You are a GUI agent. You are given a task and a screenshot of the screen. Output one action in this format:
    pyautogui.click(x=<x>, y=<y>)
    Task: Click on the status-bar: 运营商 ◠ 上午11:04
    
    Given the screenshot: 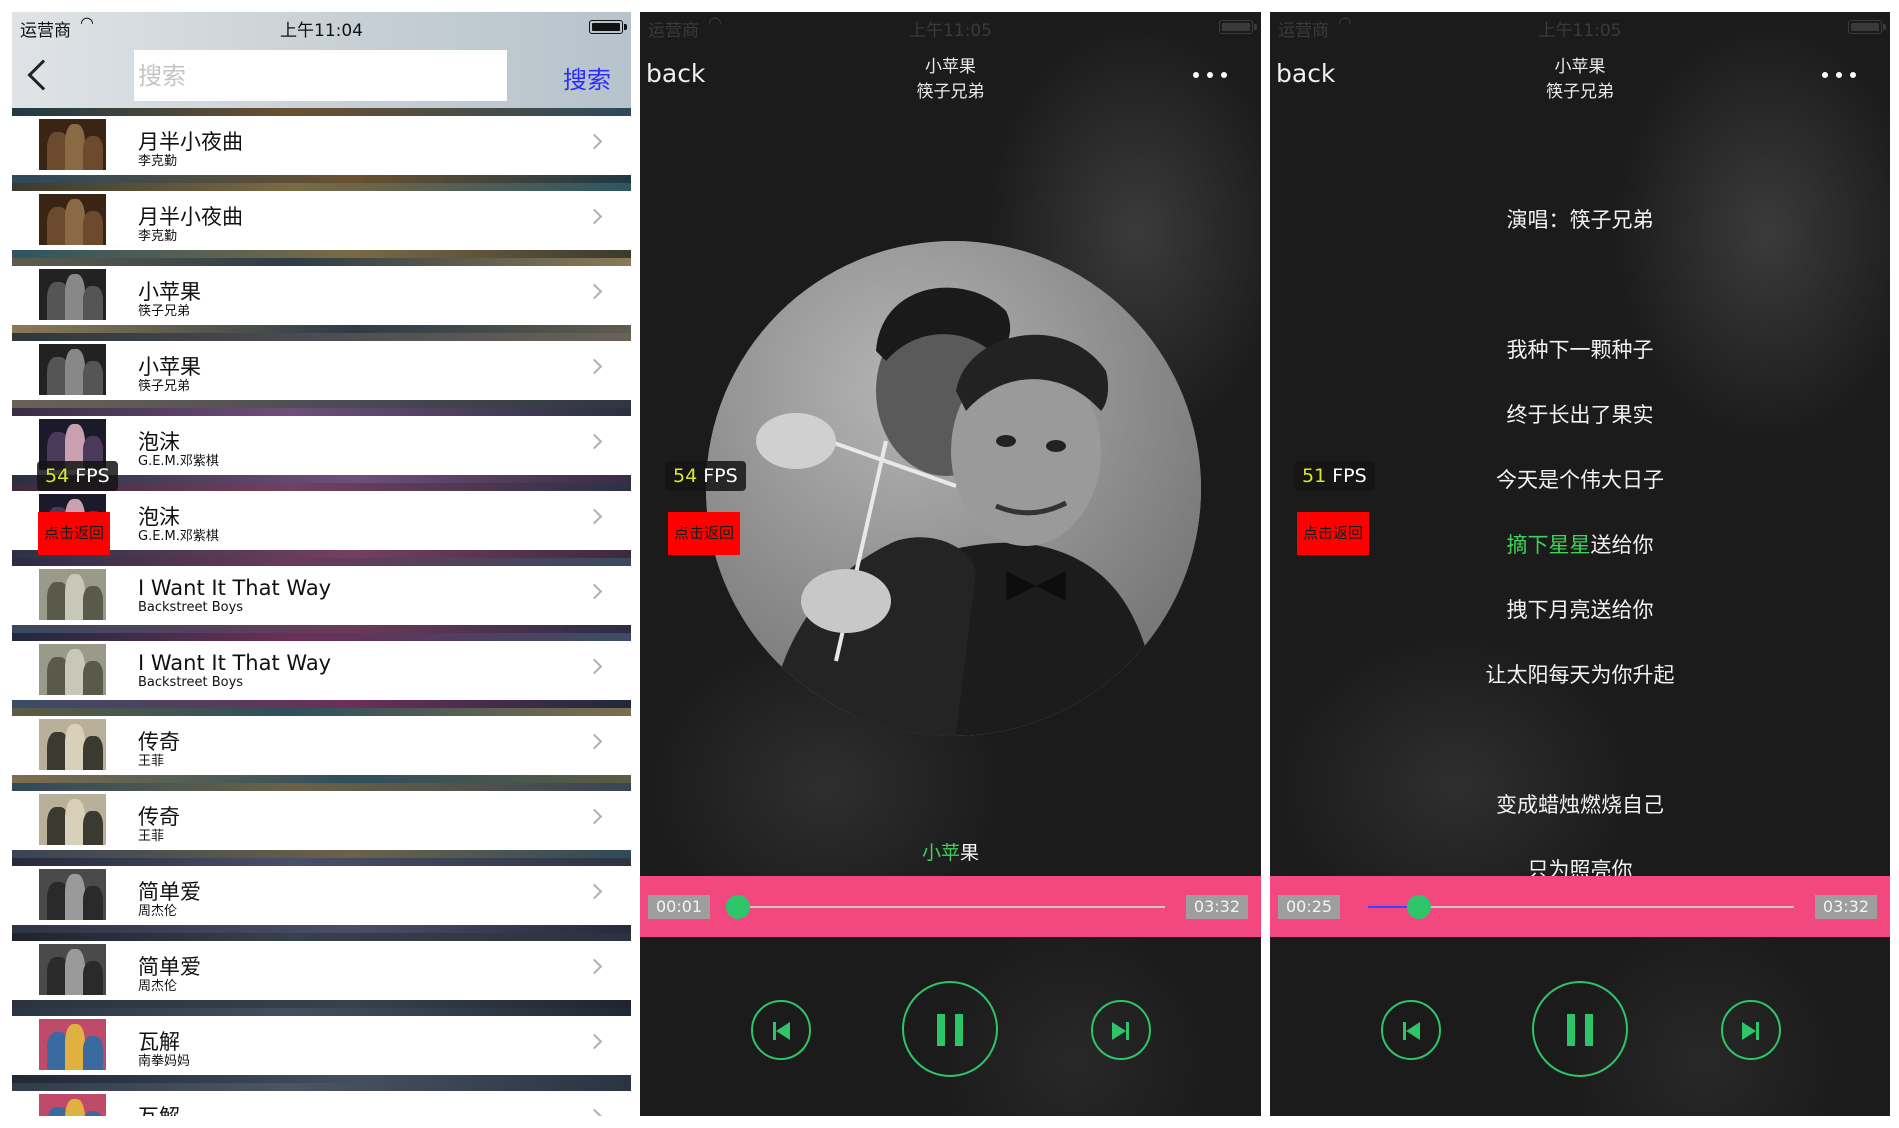 What is the action you would take?
    pyautogui.click(x=321, y=27)
    